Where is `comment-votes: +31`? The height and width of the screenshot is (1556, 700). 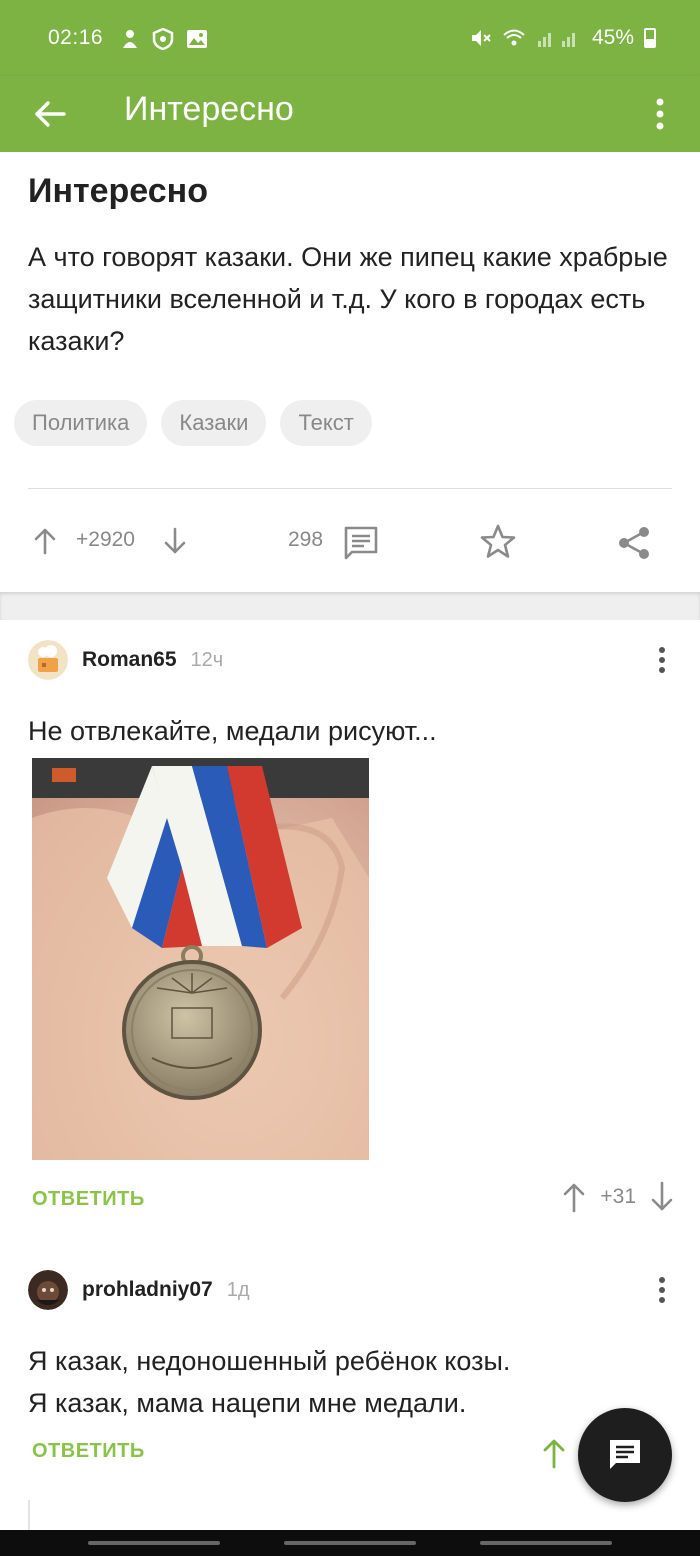
comment-votes: +31 is located at coordinates (618, 1197).